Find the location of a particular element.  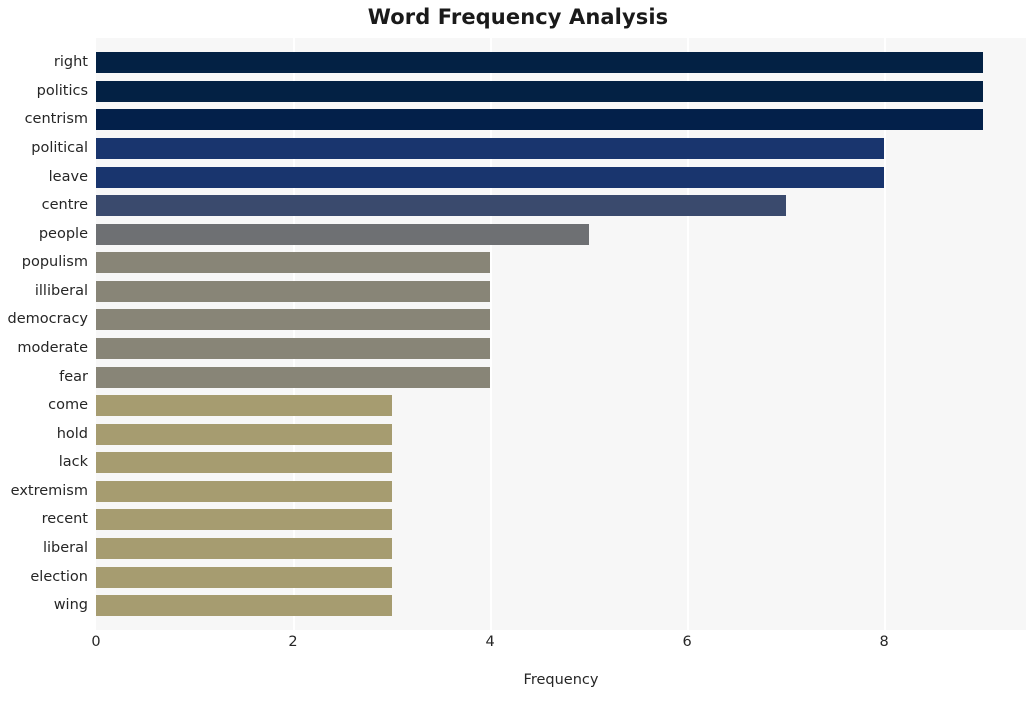

x-axis-title: Frequency is located at coordinates (561, 680).